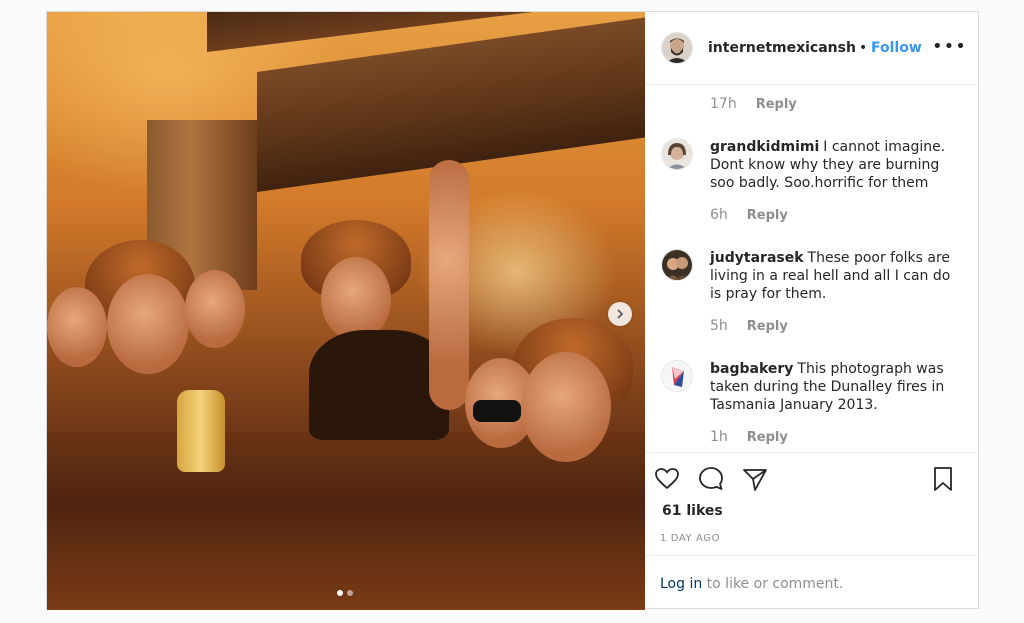  I want to click on login-prompt: Log in to like or comment., so click(811, 582).